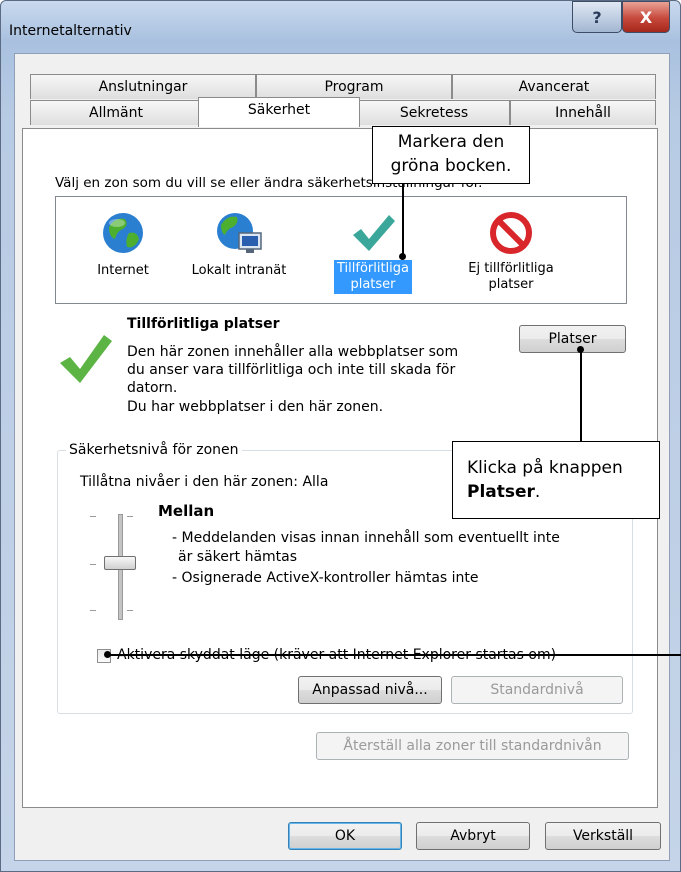  What do you see at coordinates (354, 86) in the screenshot?
I see `tab-program: Program` at bounding box center [354, 86].